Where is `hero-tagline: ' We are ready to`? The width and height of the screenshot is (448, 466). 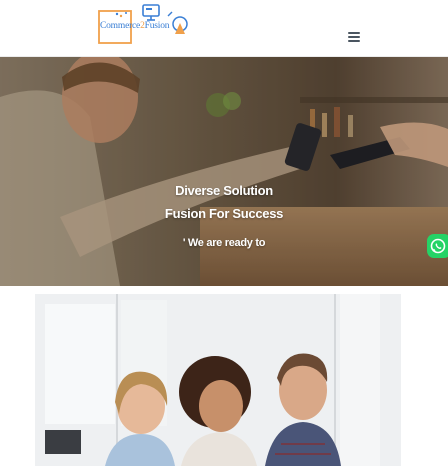 hero-tagline: ' We are ready to is located at coordinates (224, 243).